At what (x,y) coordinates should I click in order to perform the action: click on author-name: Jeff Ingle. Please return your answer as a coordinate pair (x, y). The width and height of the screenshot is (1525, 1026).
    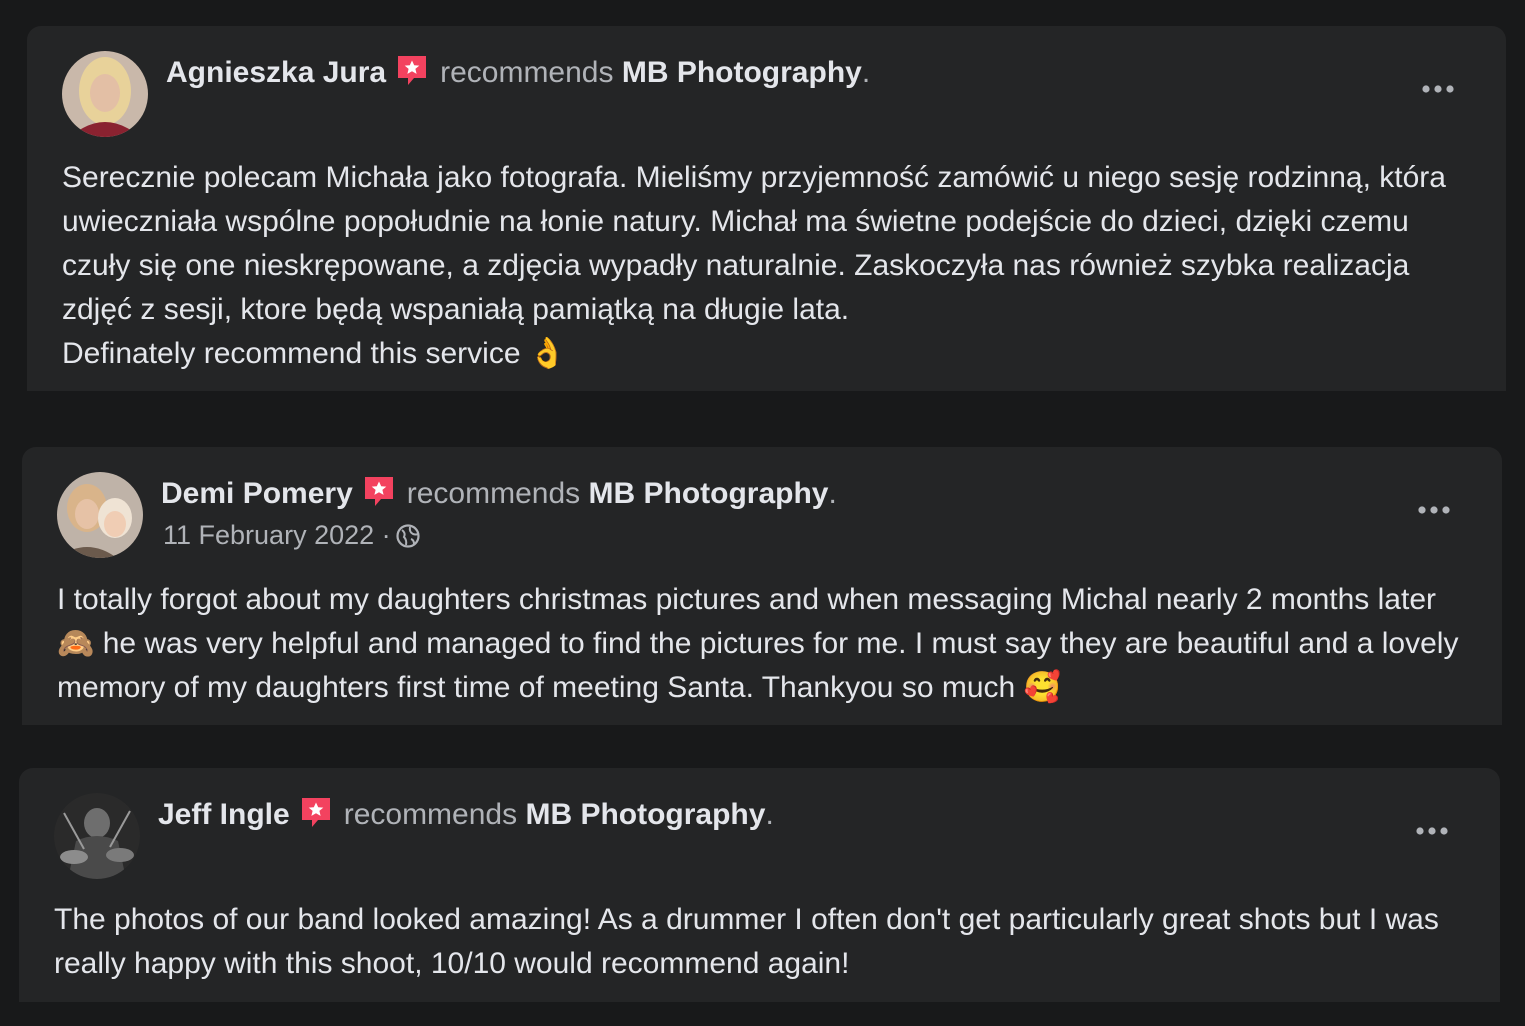
    Looking at the image, I should click on (224, 814).